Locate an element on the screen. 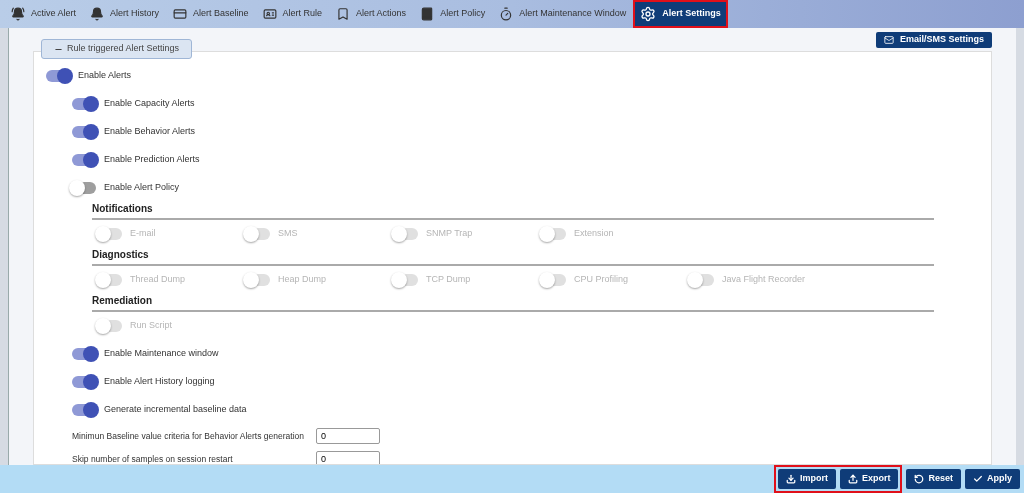 The image size is (1024, 493). check-icon is located at coordinates (978, 479).